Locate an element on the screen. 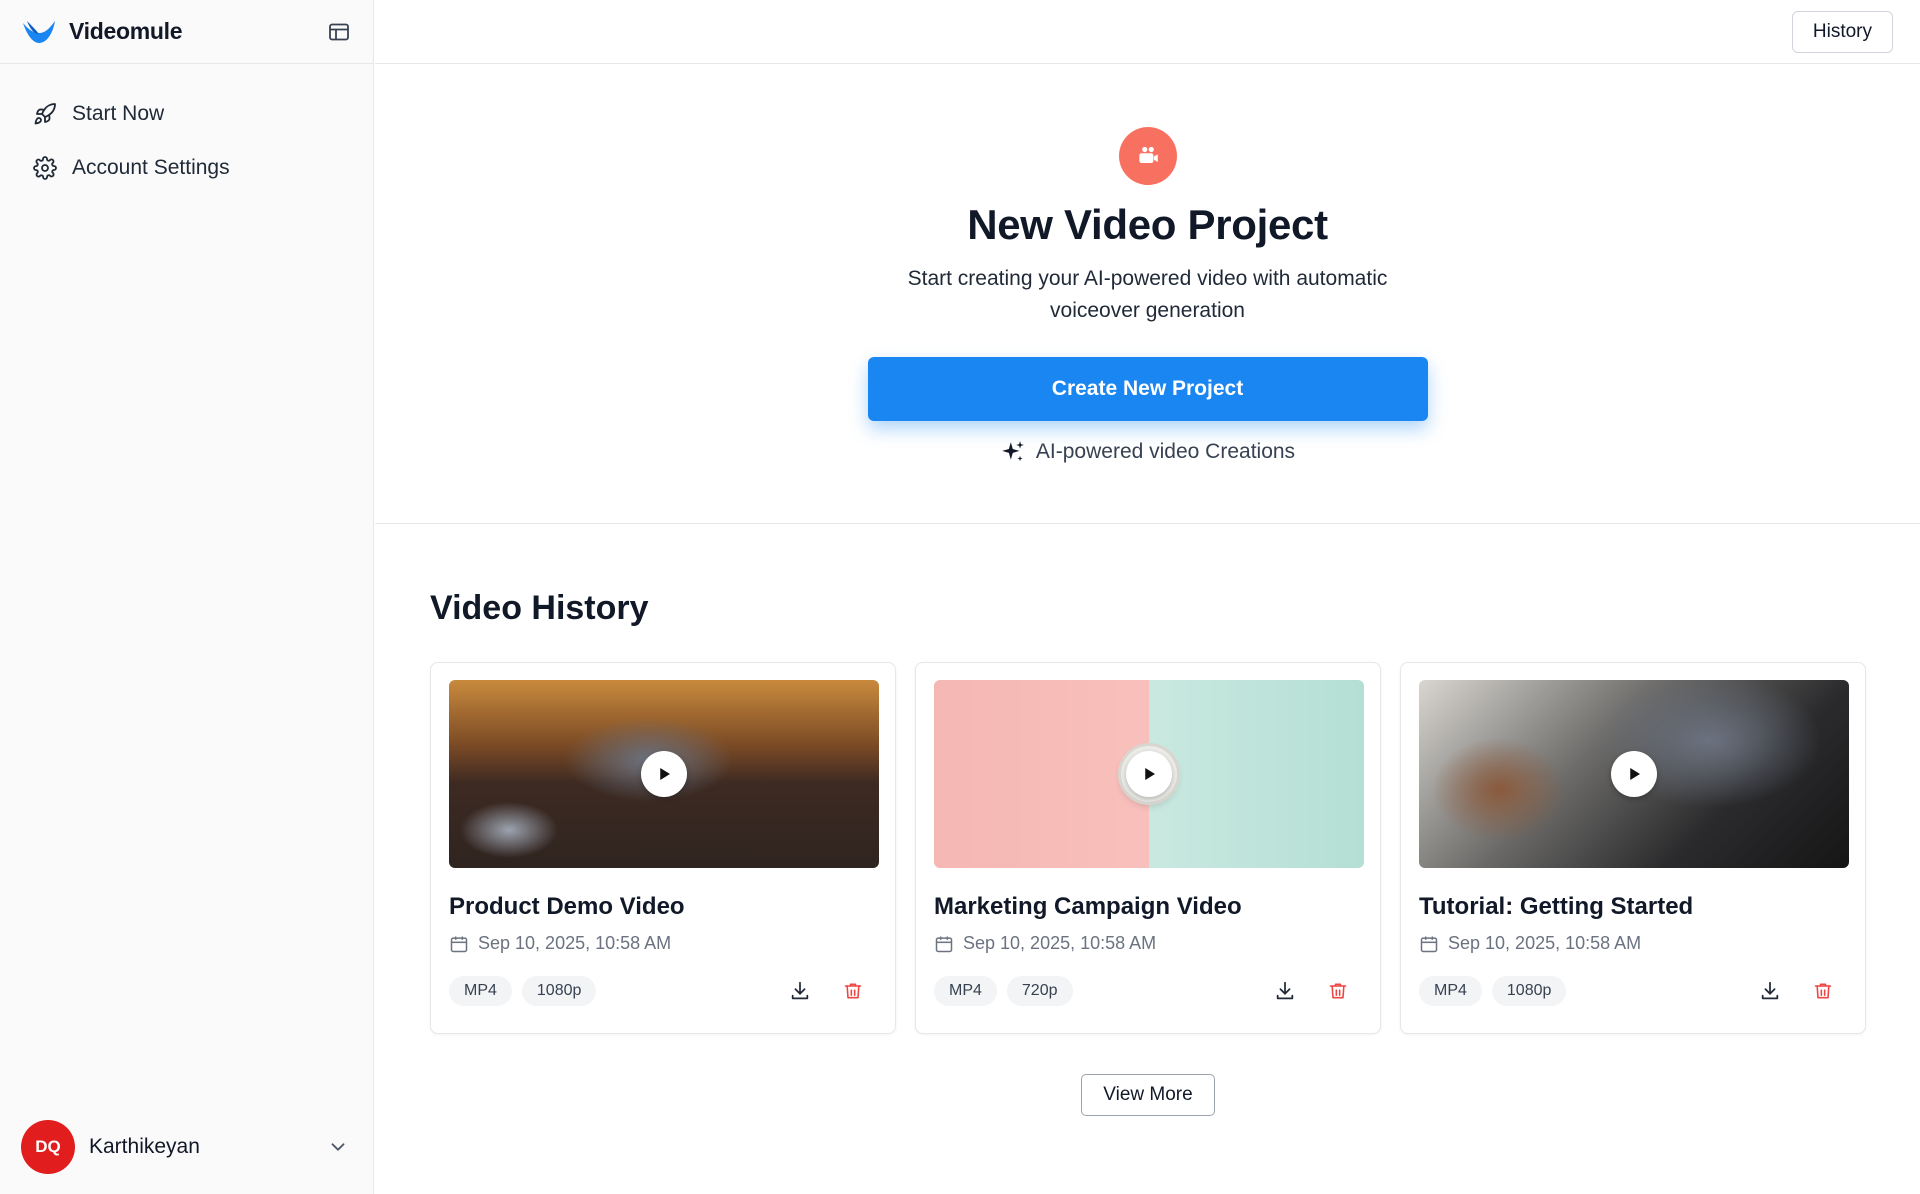 The width and height of the screenshot is (1920, 1194). sidebar-nav: Start Now Account Settings is located at coordinates (186, 126).